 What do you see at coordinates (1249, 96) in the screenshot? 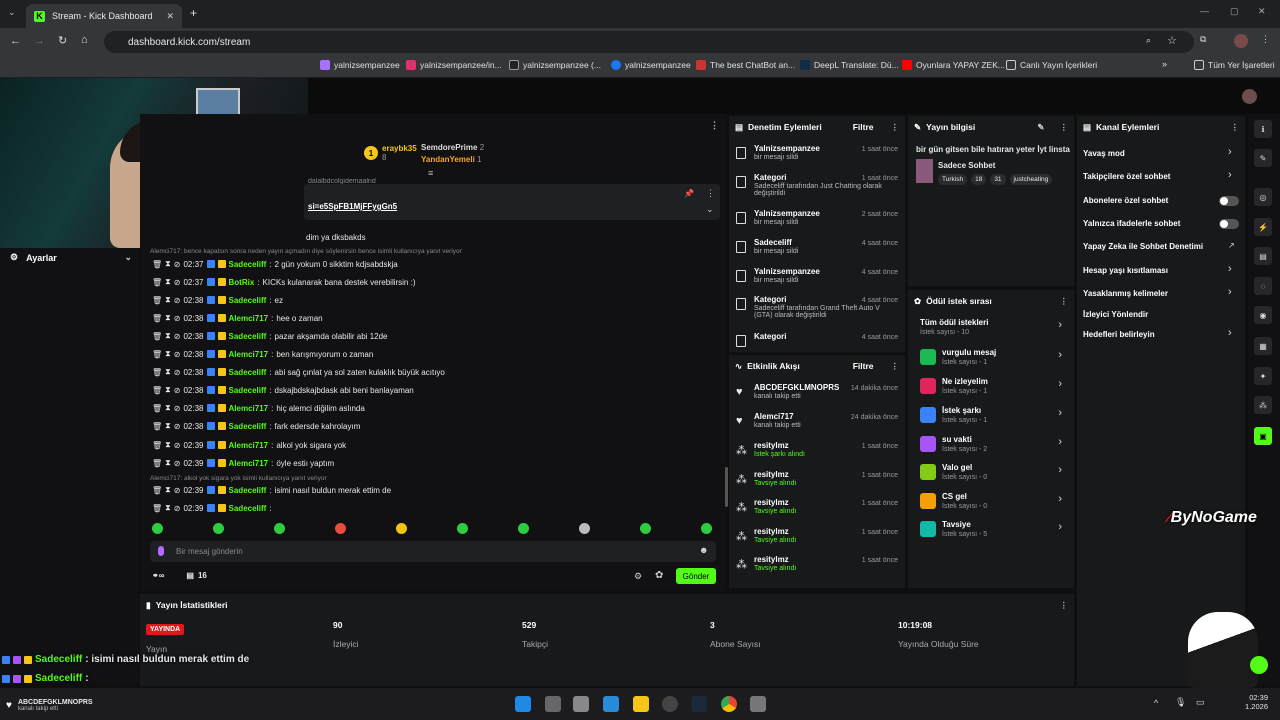
I see `user-avatar` at bounding box center [1249, 96].